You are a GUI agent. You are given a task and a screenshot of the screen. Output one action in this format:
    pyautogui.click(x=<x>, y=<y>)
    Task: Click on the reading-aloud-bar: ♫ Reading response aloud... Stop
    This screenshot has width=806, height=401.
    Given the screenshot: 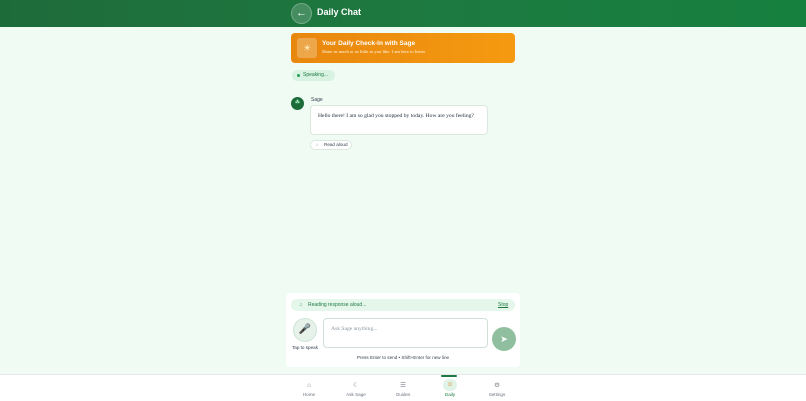 What is the action you would take?
    pyautogui.click(x=403, y=305)
    